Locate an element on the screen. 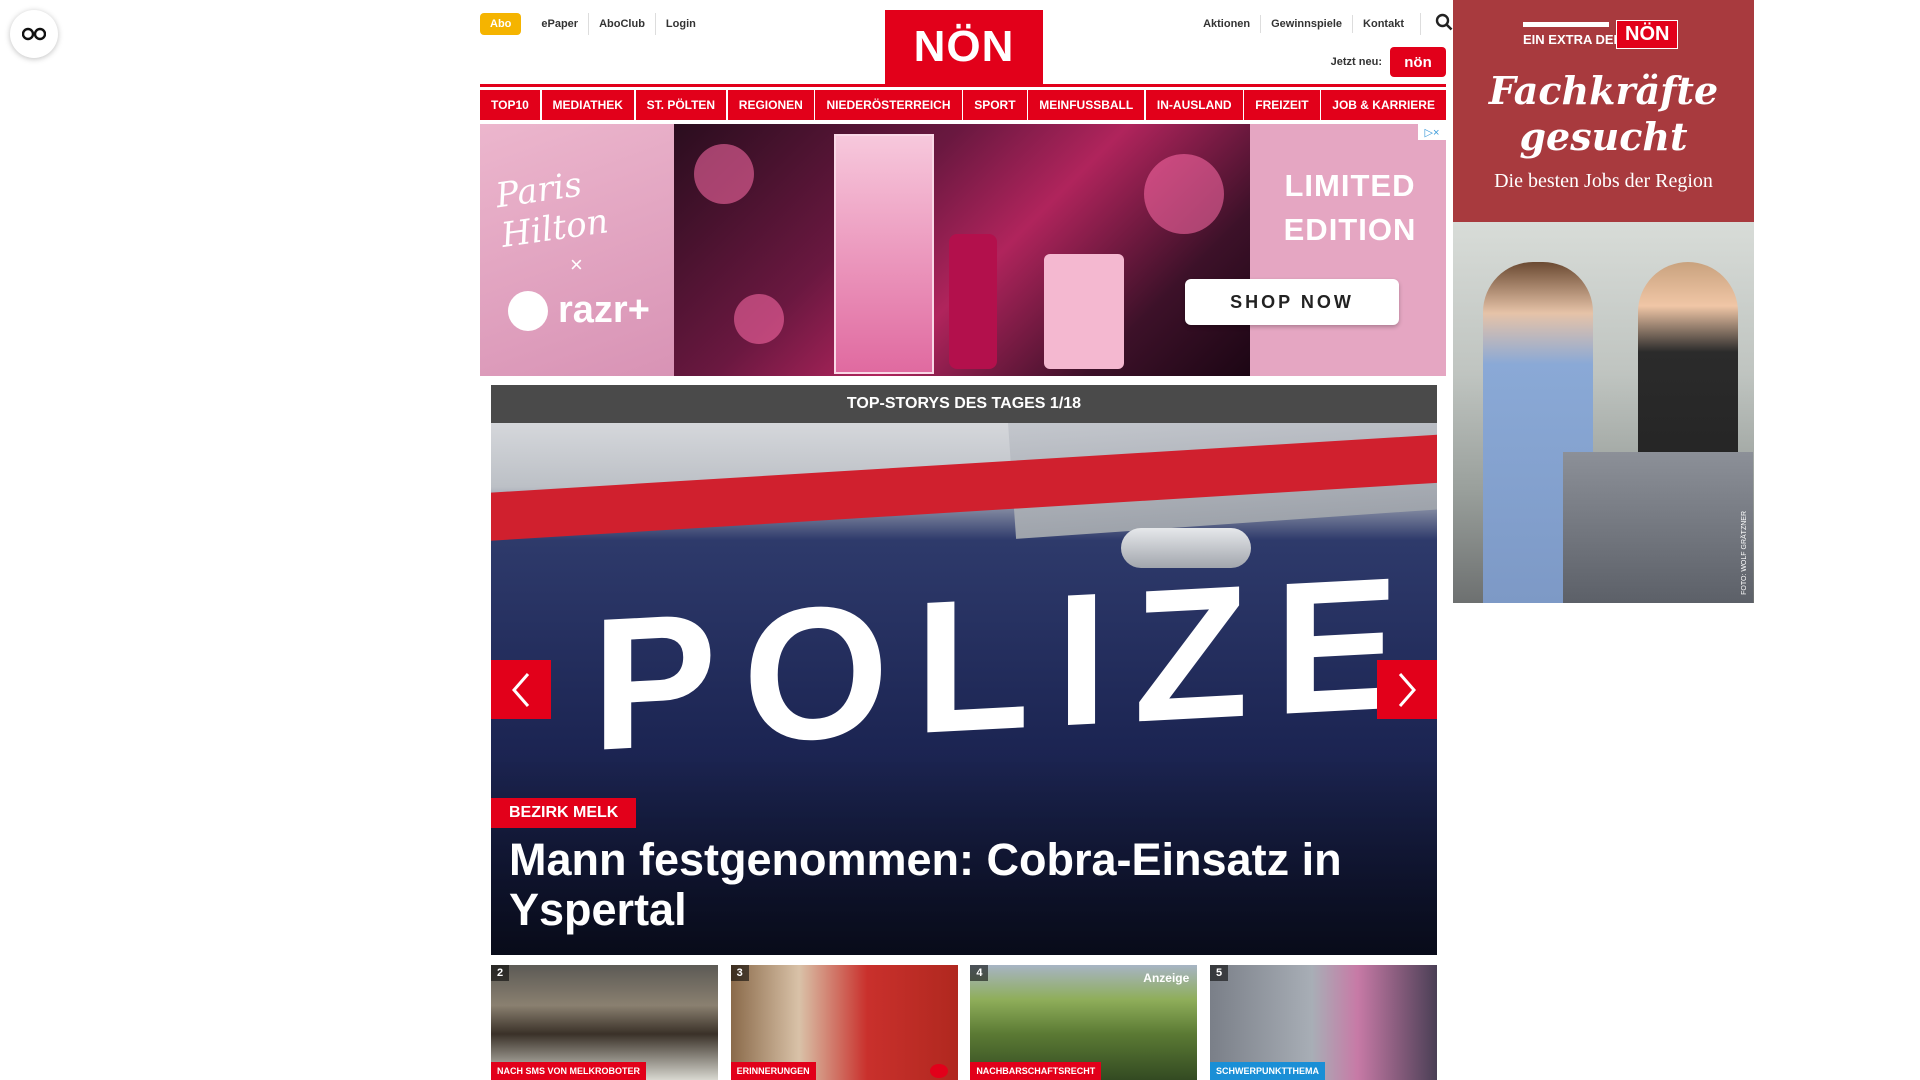 This screenshot has height=1080, width=1920. side-ad-headline: Fachkräfte gesucht is located at coordinates (1603, 113).